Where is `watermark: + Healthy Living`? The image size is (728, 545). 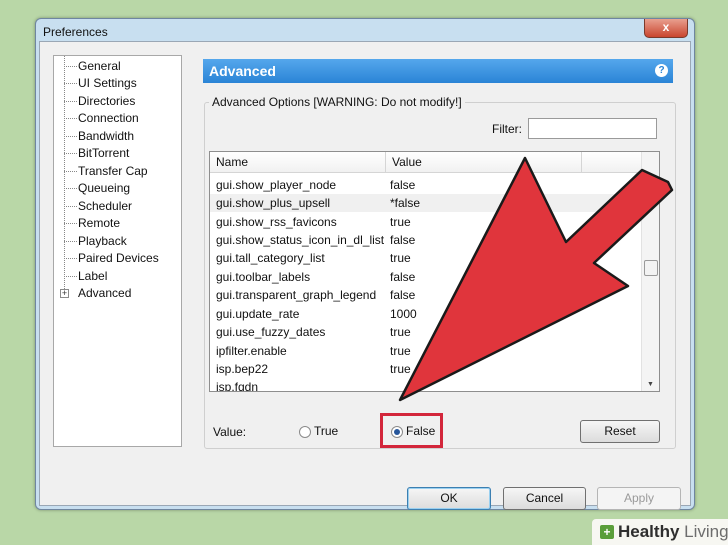 watermark: + Healthy Living is located at coordinates (660, 532).